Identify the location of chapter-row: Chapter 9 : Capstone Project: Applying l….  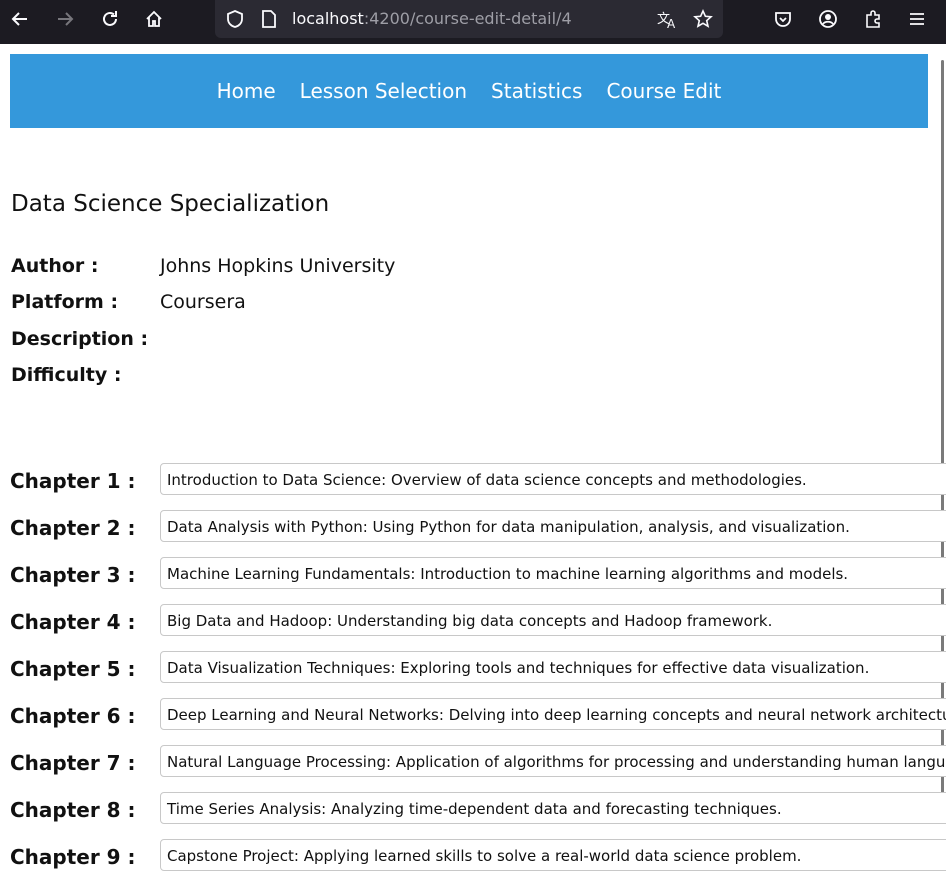
(478, 857).